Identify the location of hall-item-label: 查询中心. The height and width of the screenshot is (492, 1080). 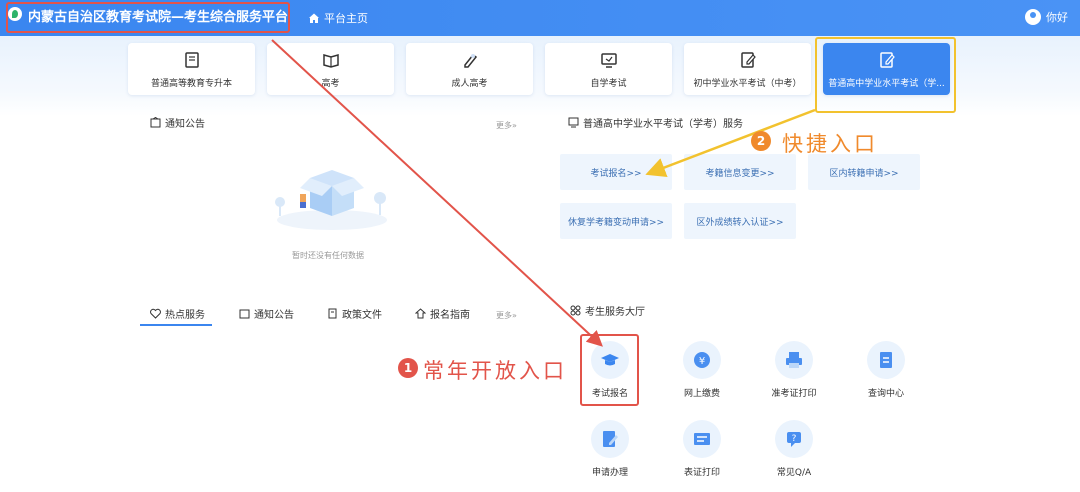
(885, 394).